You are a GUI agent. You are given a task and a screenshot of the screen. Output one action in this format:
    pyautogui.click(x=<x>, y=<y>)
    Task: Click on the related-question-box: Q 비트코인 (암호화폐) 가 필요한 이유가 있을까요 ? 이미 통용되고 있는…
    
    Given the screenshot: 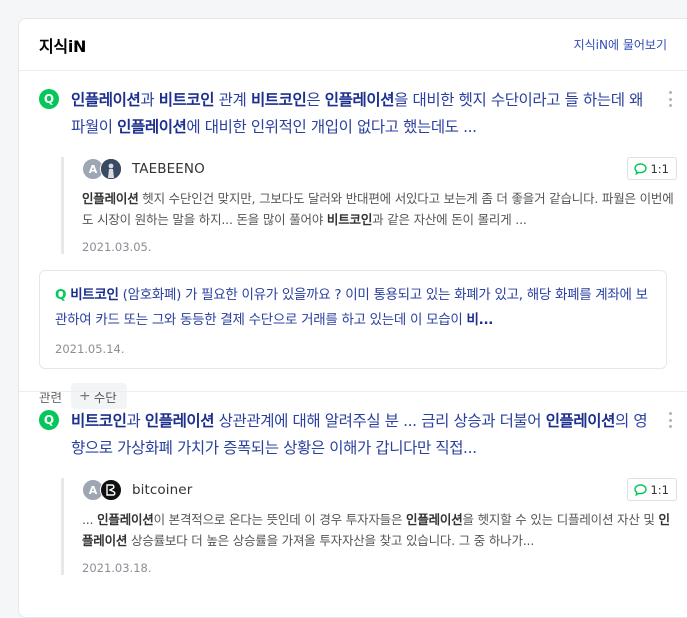 What is the action you would take?
    pyautogui.click(x=353, y=319)
    